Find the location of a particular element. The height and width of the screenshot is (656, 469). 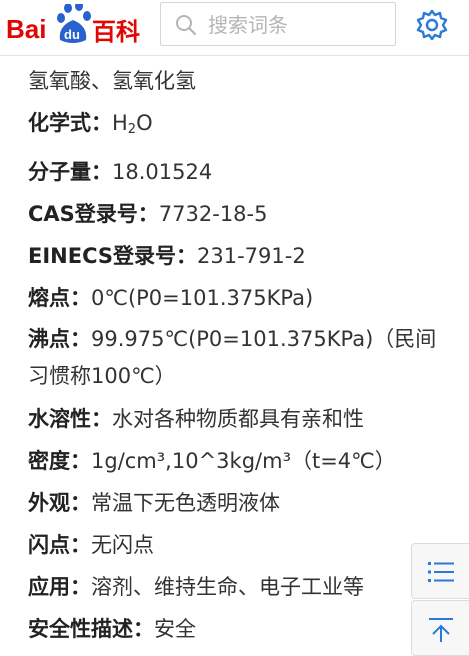

flash-point-label: 闪点 is located at coordinates (49, 545).